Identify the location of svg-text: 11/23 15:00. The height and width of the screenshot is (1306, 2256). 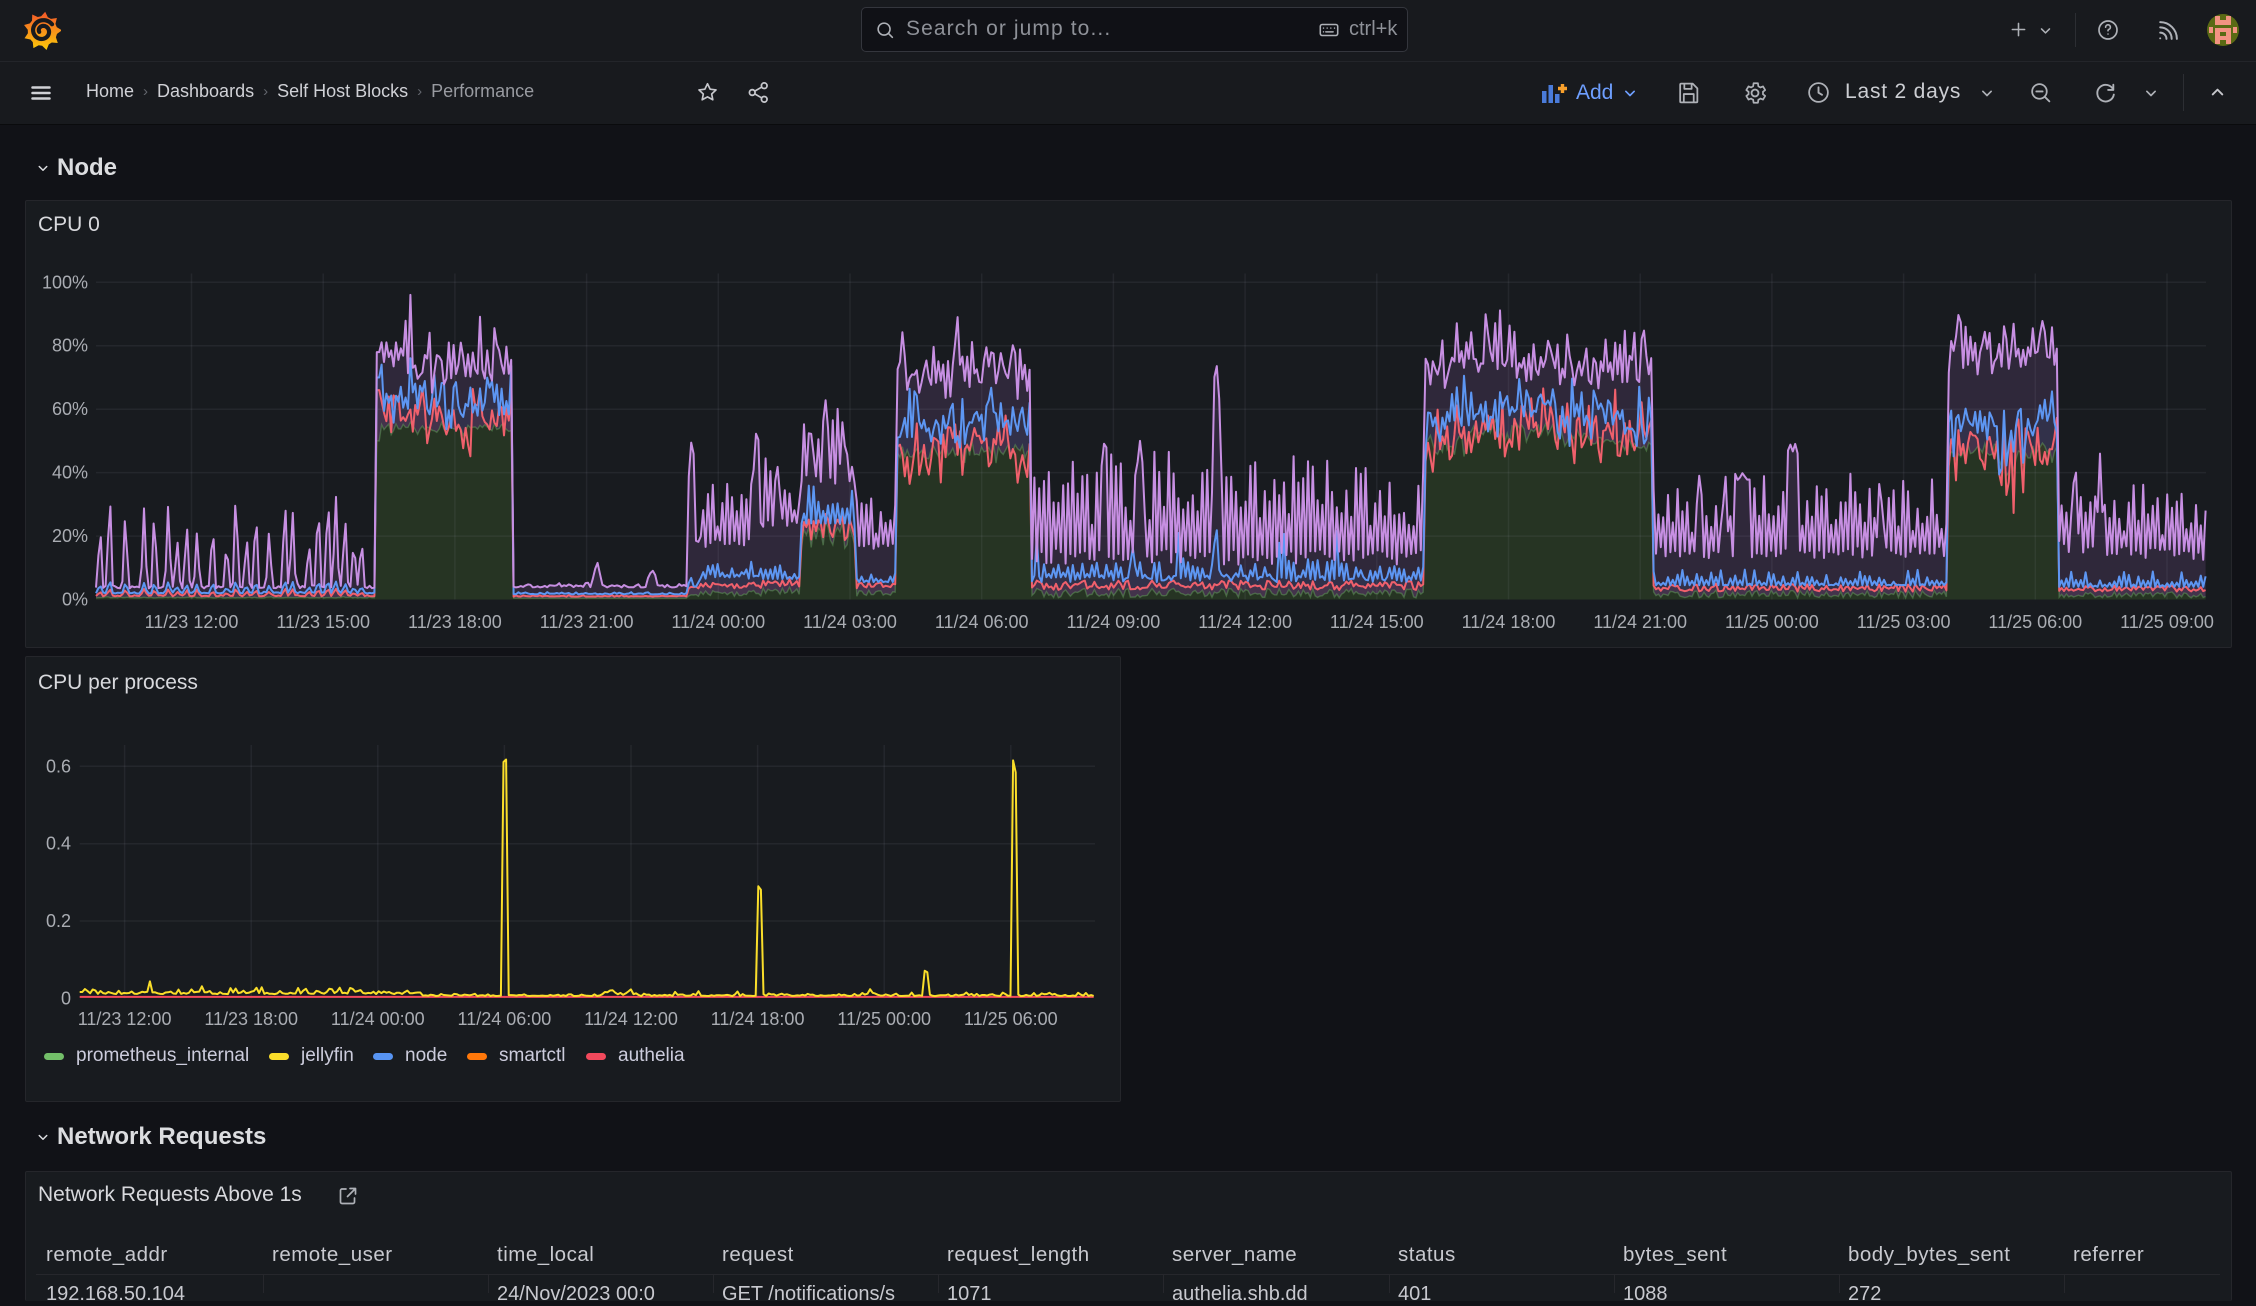
(323, 622).